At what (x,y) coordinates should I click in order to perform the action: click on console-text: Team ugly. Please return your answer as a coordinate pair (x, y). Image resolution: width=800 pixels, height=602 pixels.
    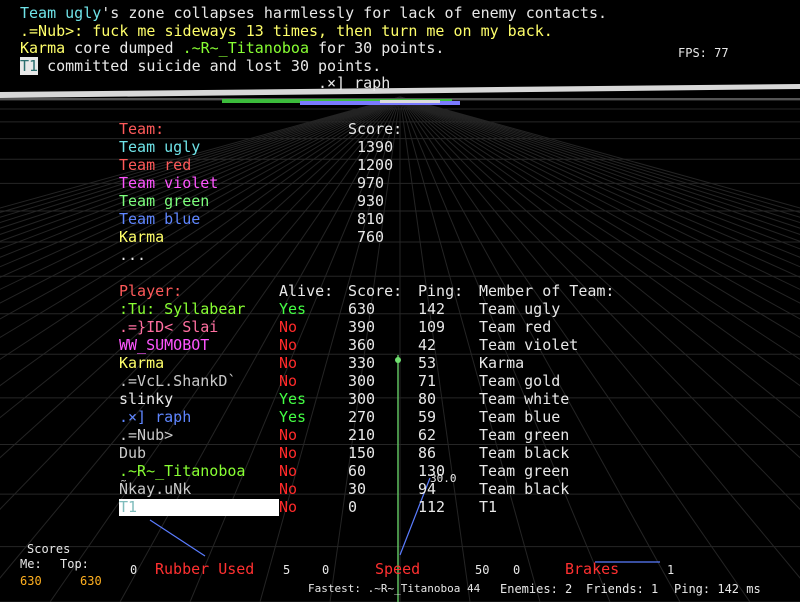
    Looking at the image, I should click on (61, 13).